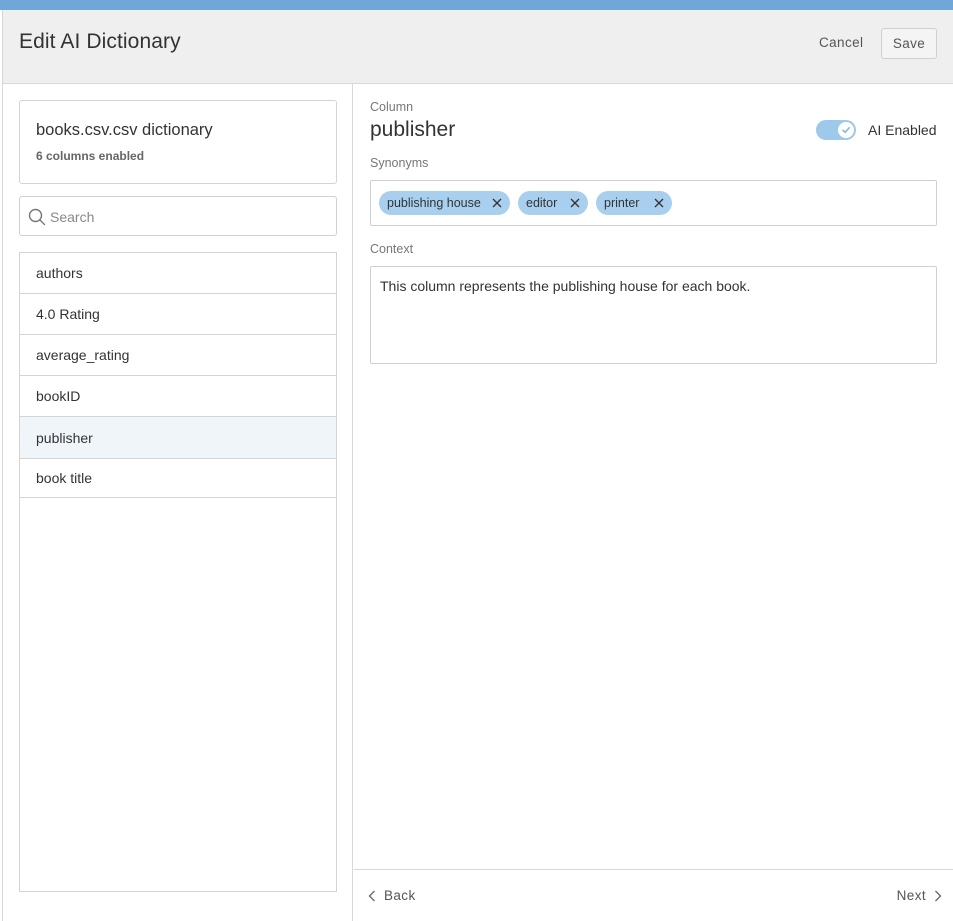 The height and width of the screenshot is (921, 953). Describe the element at coordinates (399, 163) in the screenshot. I see `synonyms-label: Synonyms` at that location.